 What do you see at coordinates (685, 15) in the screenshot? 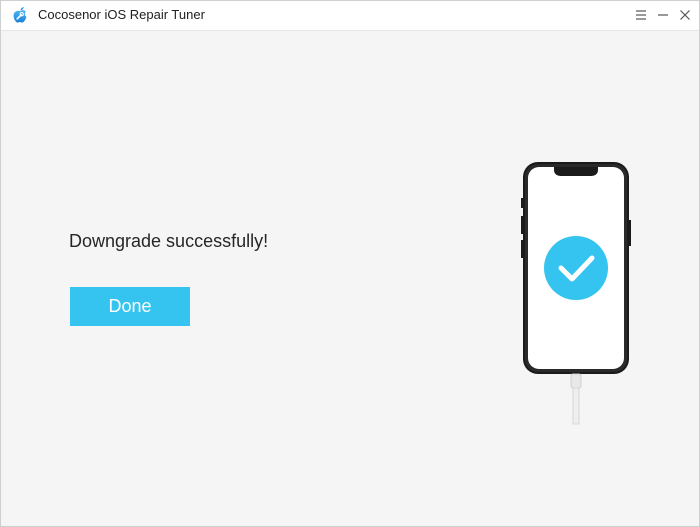
I see `close-icon` at bounding box center [685, 15].